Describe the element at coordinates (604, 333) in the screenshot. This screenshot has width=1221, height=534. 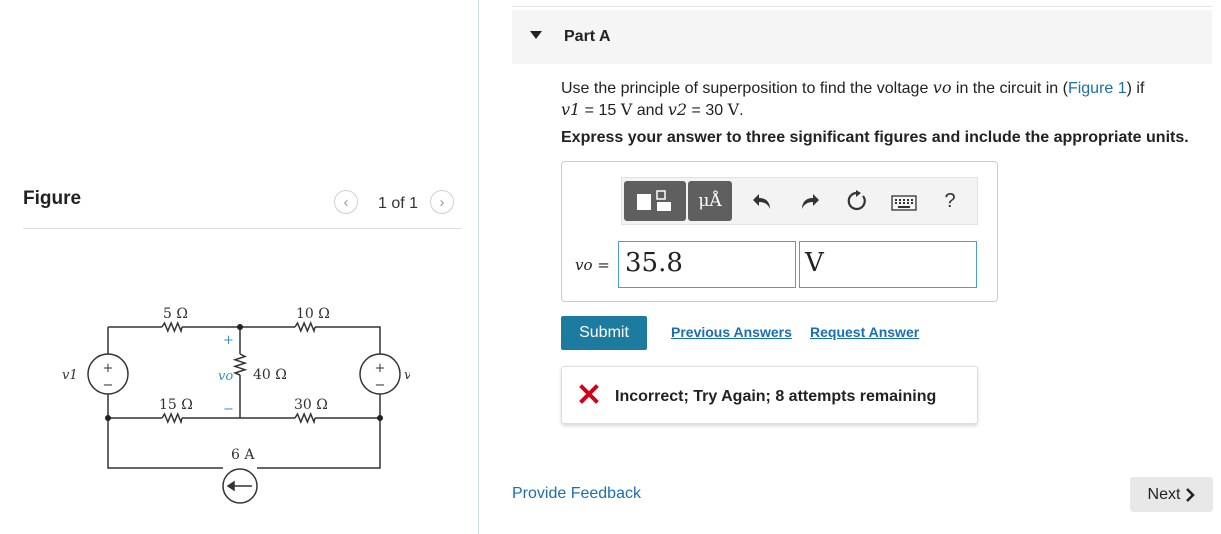
I see `submit-button: Submit` at that location.